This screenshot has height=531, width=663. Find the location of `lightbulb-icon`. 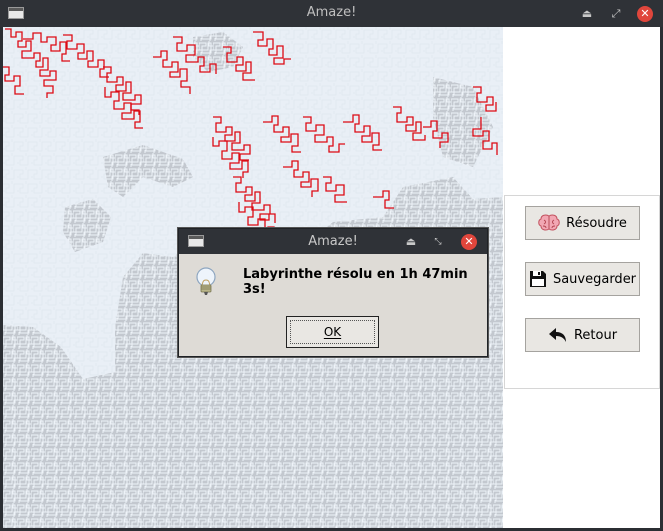

lightbulb-icon is located at coordinates (206, 281).